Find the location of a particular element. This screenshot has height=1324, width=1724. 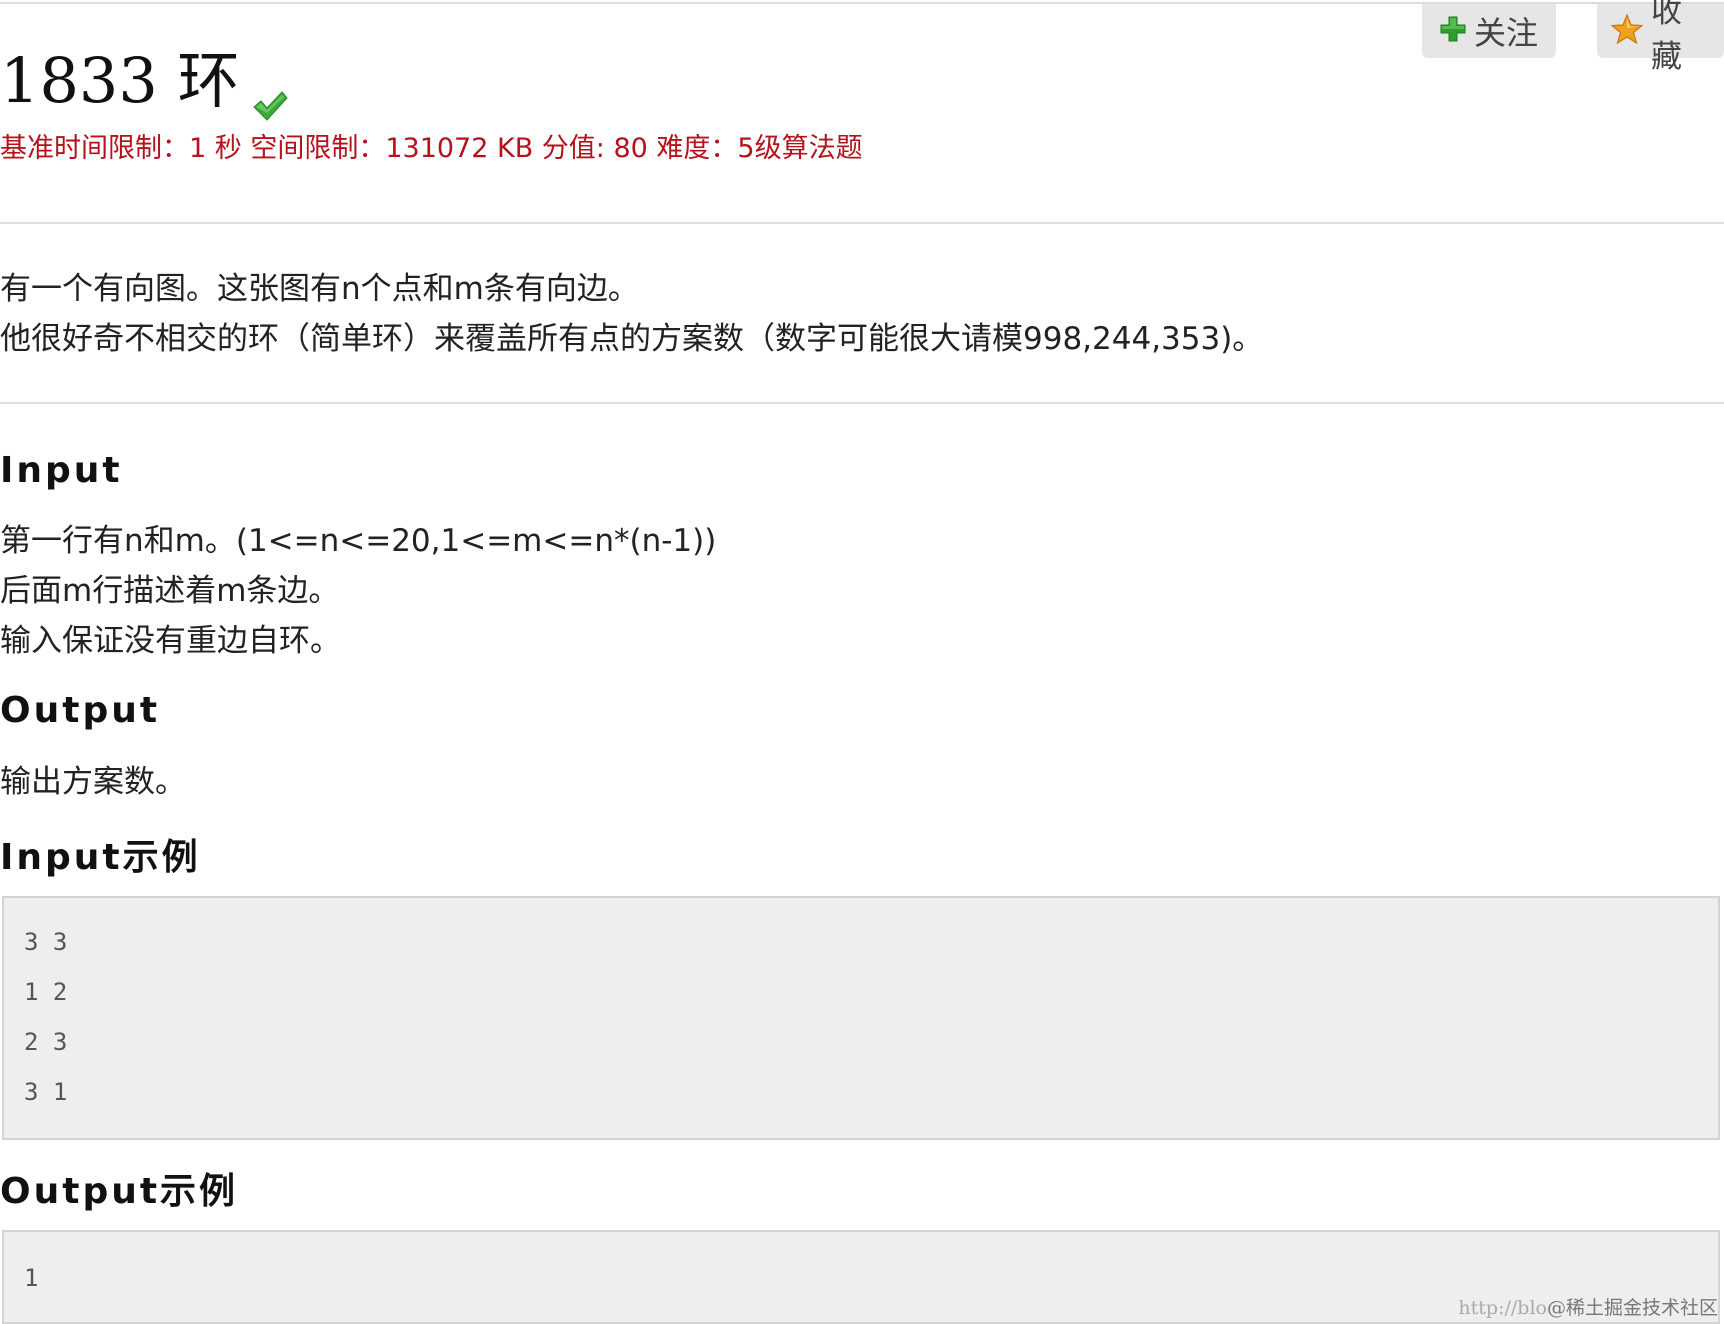

follow-button-label: 关注 is located at coordinates (1506, 33).